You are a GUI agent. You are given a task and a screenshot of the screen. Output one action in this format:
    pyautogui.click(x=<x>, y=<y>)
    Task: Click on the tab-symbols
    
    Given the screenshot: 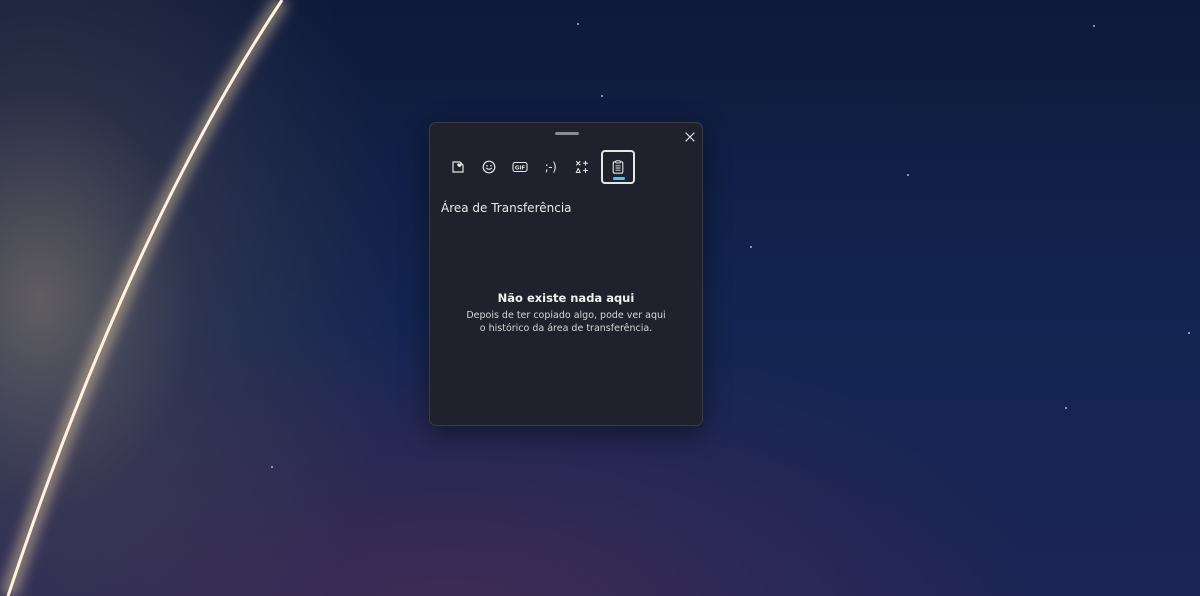 What is the action you would take?
    pyautogui.click(x=581, y=167)
    